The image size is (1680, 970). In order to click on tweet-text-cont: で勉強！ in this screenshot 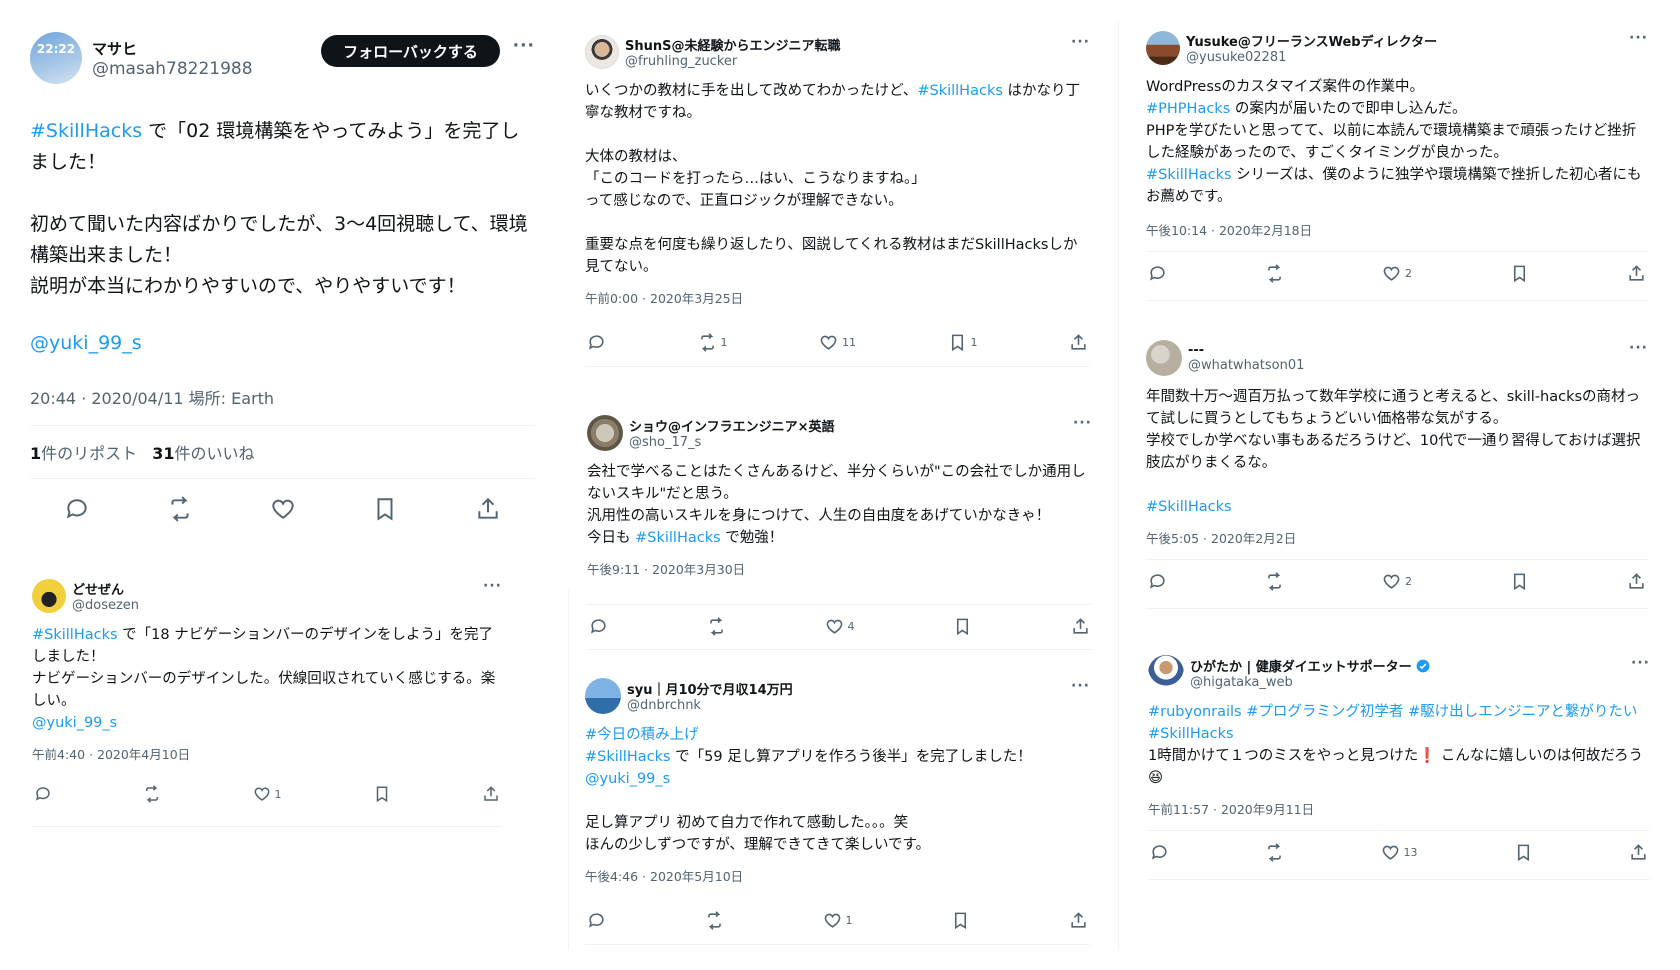, I will do `click(752, 538)`.